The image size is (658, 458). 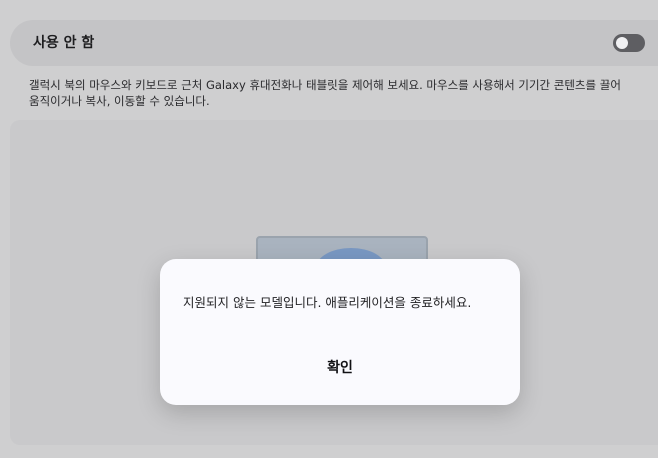 I want to click on toggle-knob, so click(x=622, y=43).